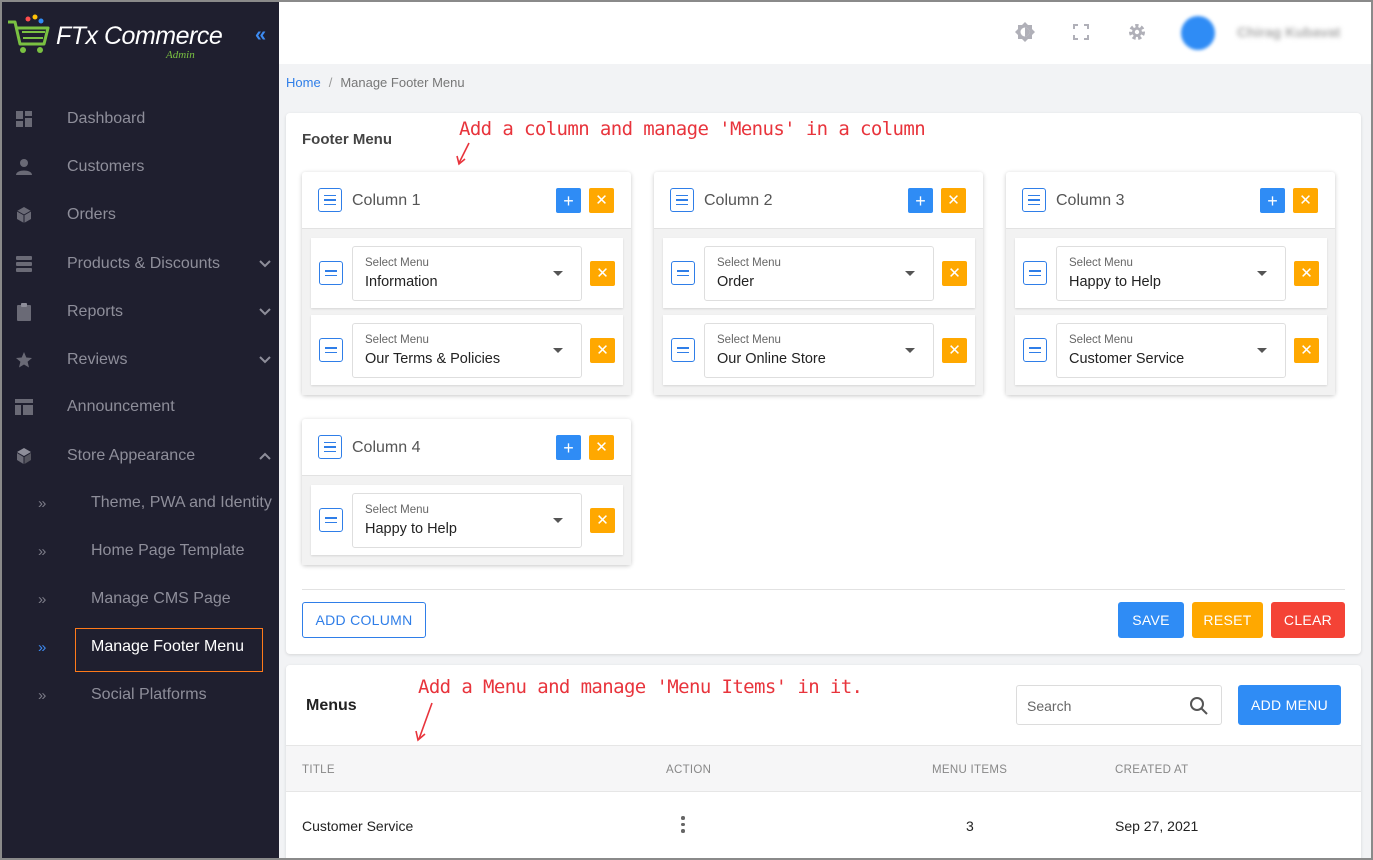 The image size is (1373, 860). Describe the element at coordinates (181, 502) in the screenshot. I see `sidebar-subitem-label: Theme, PWA and Identity` at that location.